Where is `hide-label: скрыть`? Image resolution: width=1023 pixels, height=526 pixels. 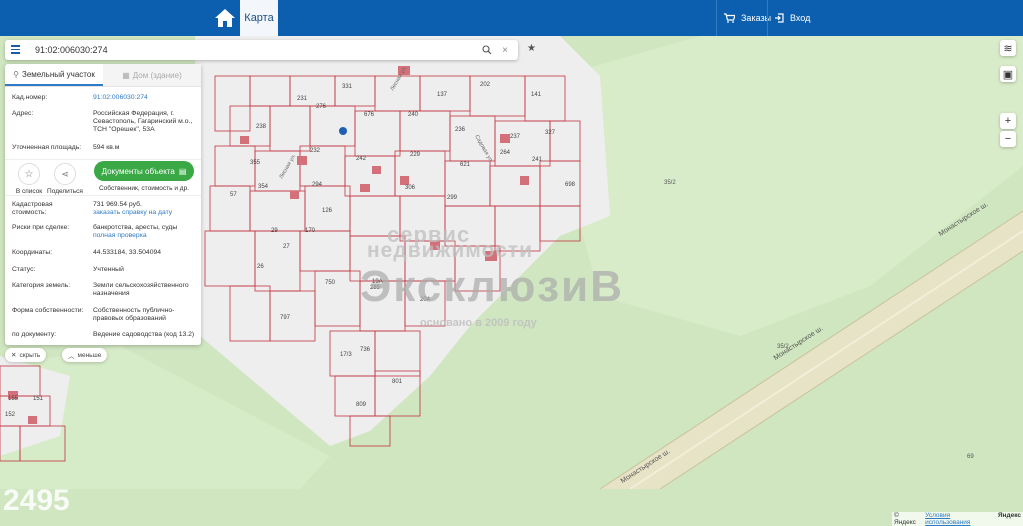
hide-label: скрыть is located at coordinates (30, 355).